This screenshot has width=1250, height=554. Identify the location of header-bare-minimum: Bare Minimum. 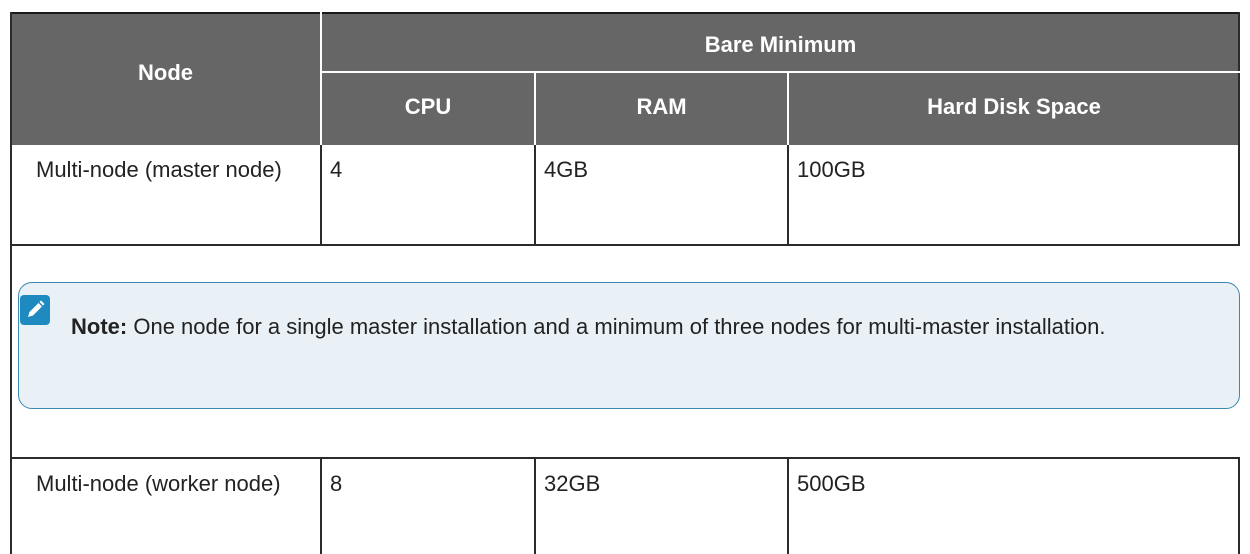
(780, 44).